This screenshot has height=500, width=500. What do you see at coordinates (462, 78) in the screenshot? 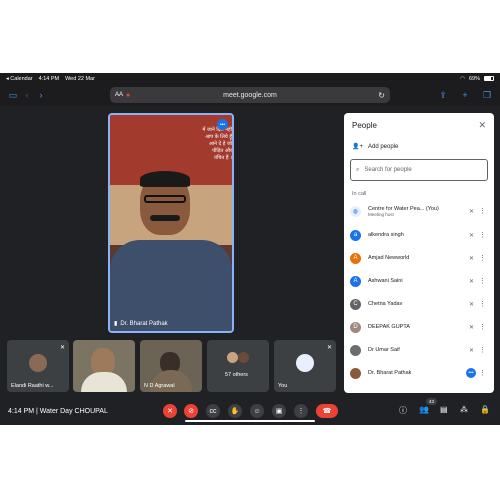
I see `wifi-icon: ◠` at bounding box center [462, 78].